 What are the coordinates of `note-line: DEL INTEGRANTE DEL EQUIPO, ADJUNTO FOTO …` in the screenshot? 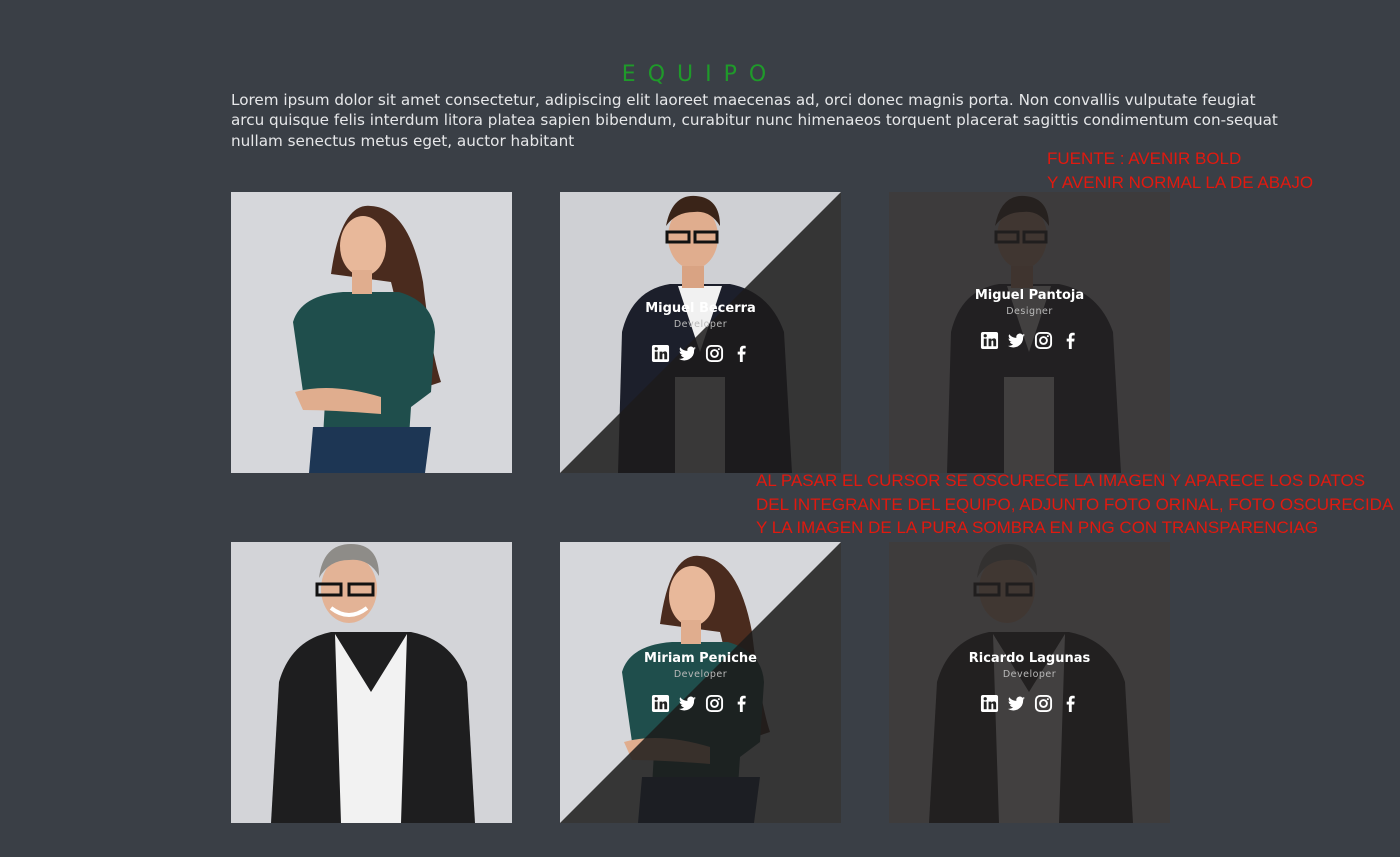 It's located at (1075, 504).